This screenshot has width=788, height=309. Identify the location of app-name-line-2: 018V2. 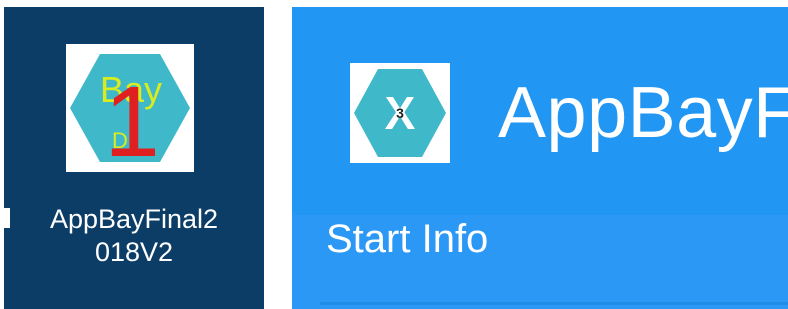
(134, 252).